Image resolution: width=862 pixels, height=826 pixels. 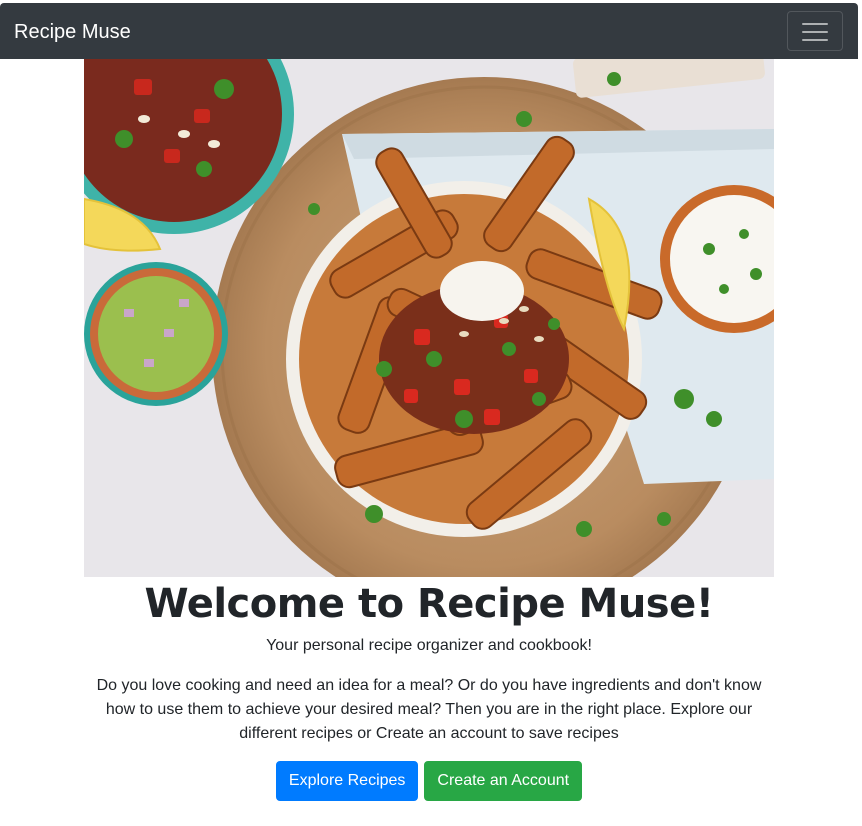 What do you see at coordinates (815, 31) in the screenshot?
I see `navbar-toggler-button` at bounding box center [815, 31].